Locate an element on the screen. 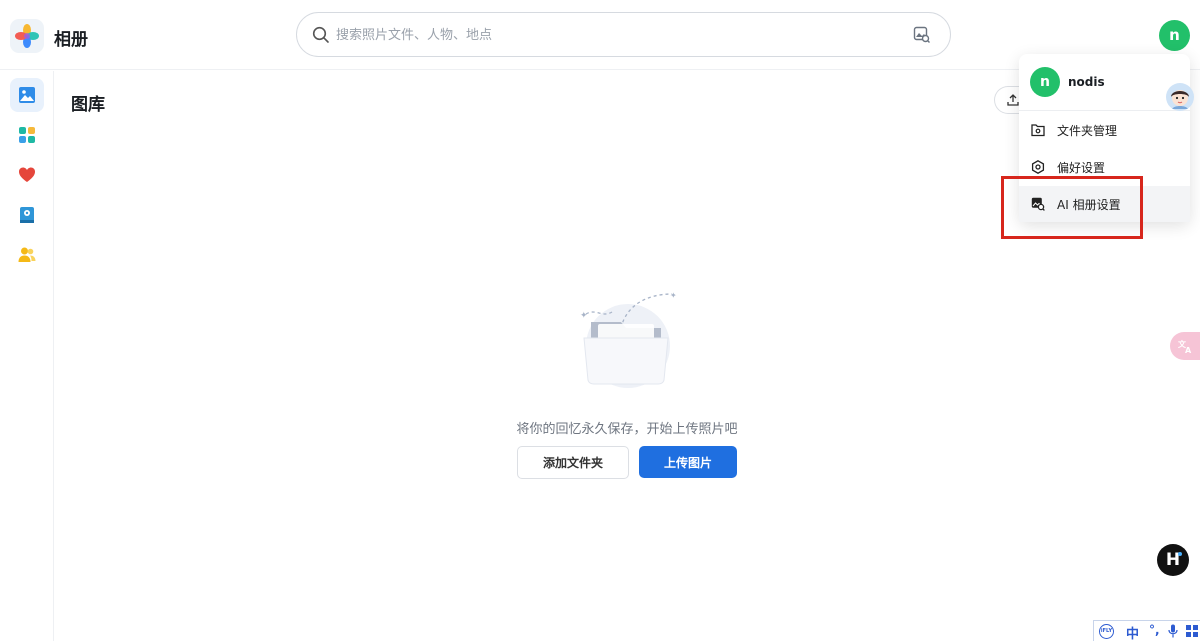 This screenshot has height=641, width=1200. svg-text: A is located at coordinates (1188, 350).